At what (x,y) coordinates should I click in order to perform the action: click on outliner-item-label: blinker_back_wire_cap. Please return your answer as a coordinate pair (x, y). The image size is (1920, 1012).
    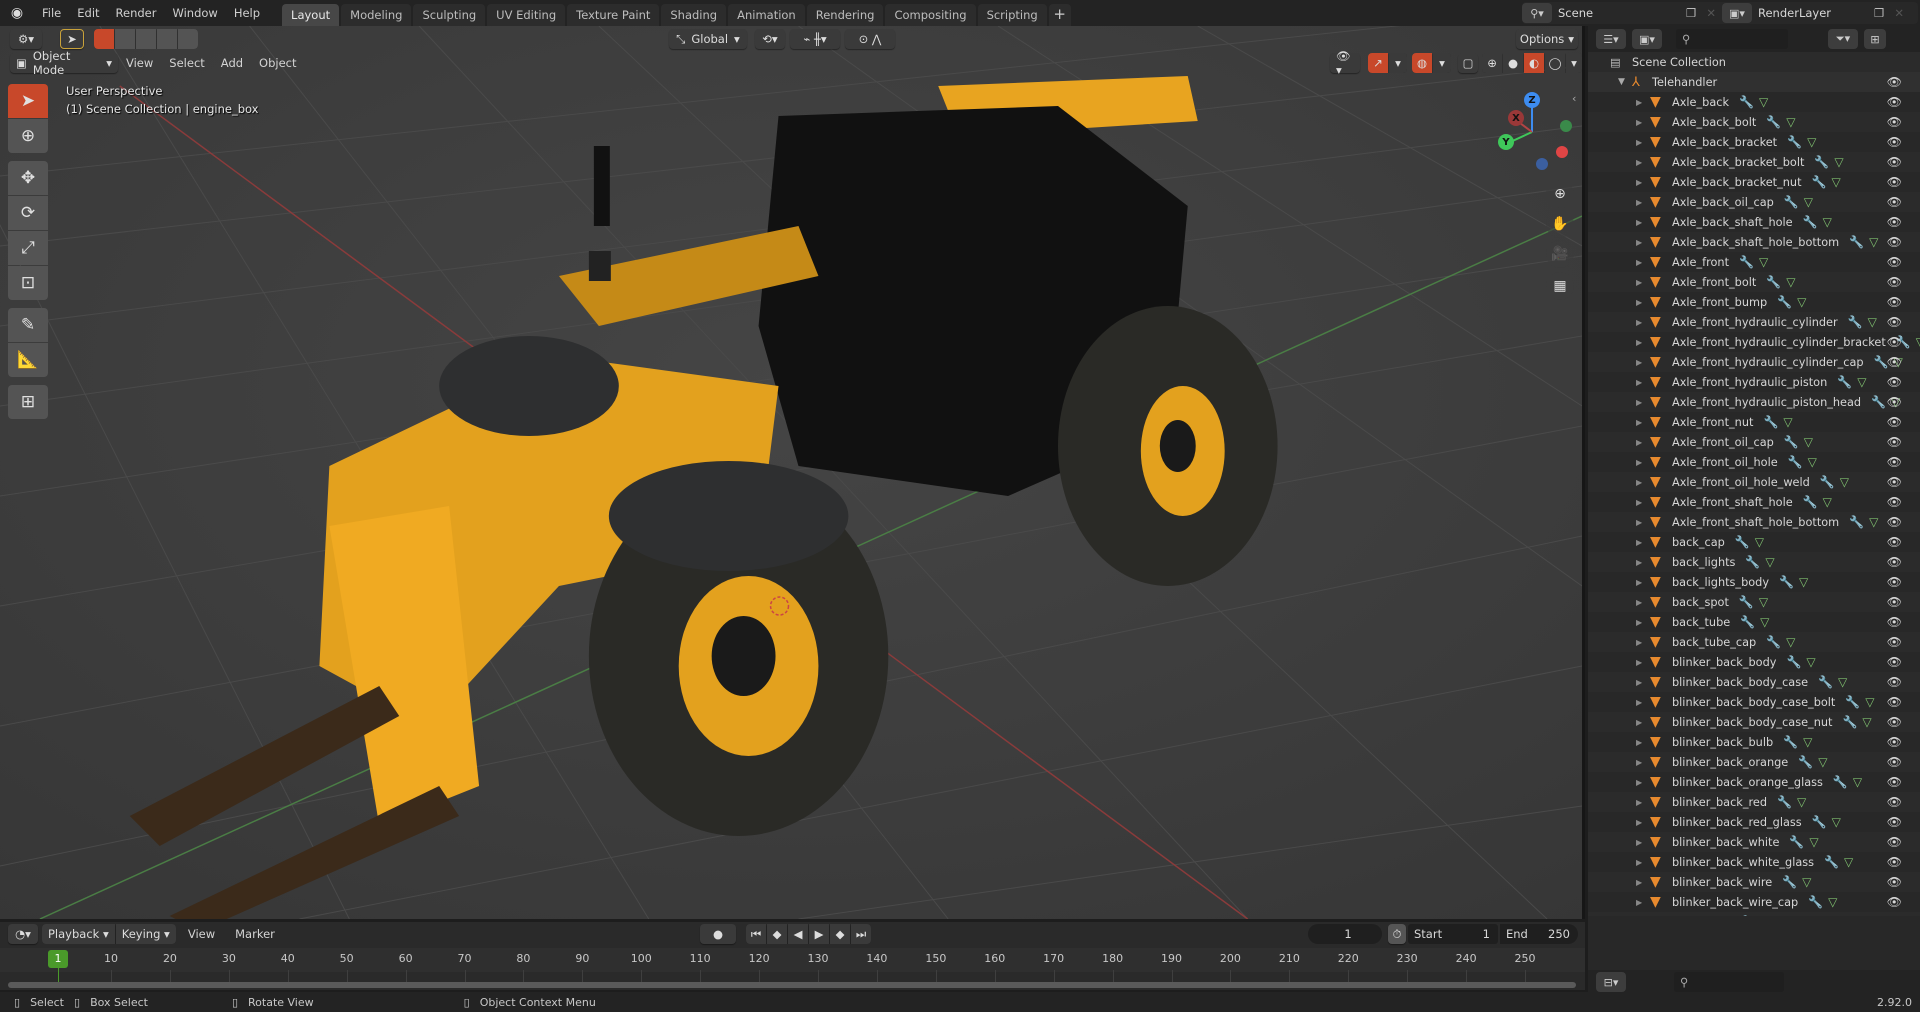
    Looking at the image, I should click on (1735, 902).